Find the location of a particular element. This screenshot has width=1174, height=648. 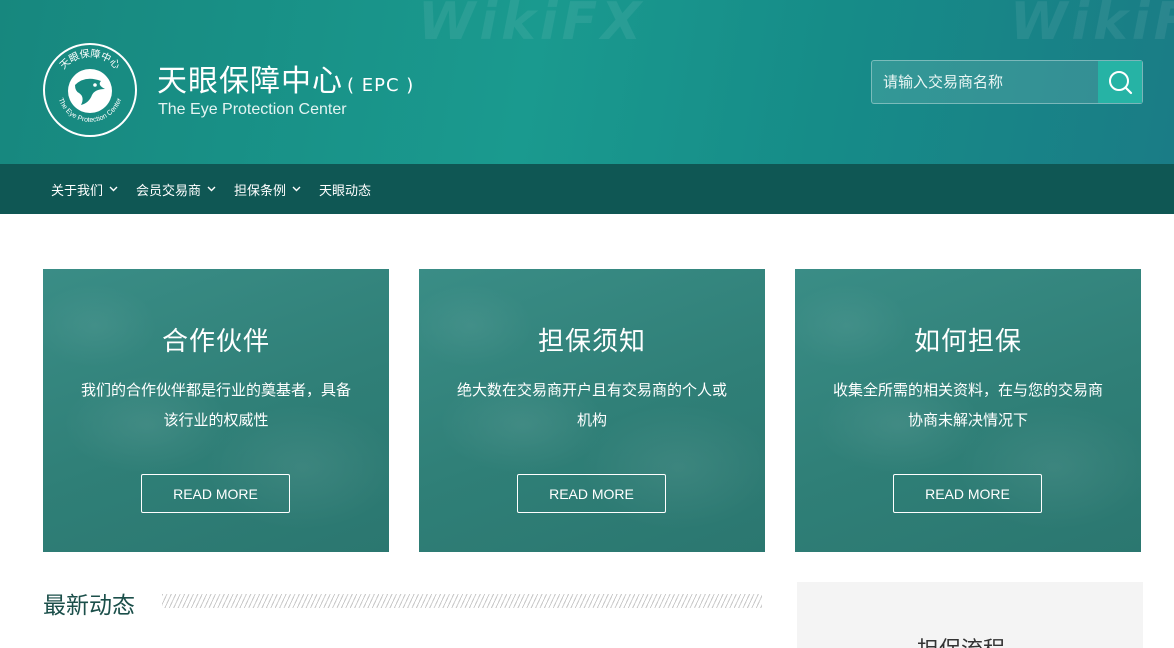

card-title: 如何担保 is located at coordinates (967, 342).